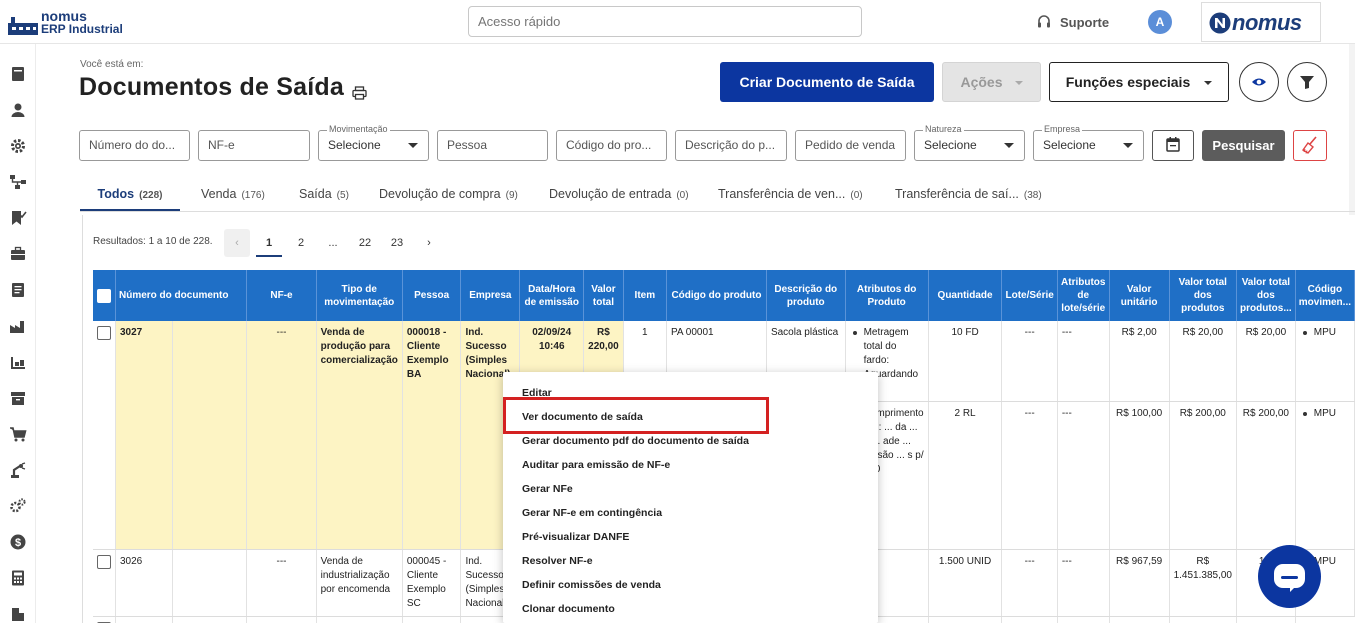  I want to click on tab-transferencia-saida: Transferência de saí... (38), so click(968, 194).